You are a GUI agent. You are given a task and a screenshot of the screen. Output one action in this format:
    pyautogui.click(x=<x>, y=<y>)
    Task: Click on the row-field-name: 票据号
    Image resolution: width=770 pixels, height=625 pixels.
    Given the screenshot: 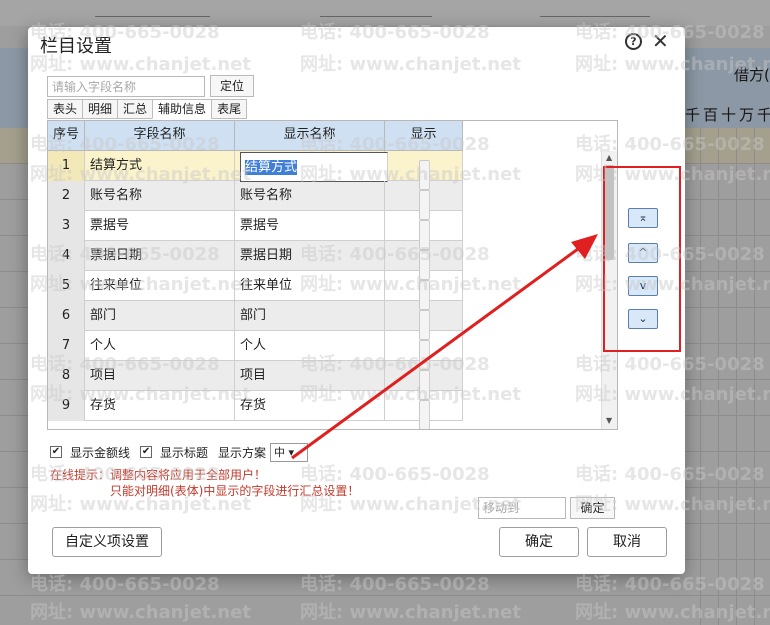 What is the action you would take?
    pyautogui.click(x=160, y=226)
    